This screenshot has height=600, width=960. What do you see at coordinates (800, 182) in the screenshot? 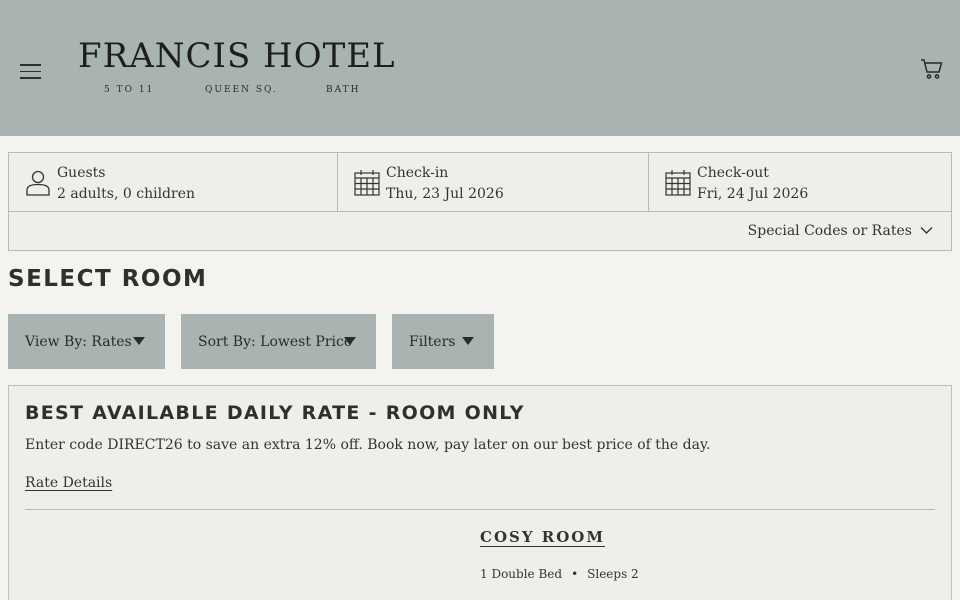
I see `checkout-date-picker: Check-out Fri, 24 Jul 2026` at bounding box center [800, 182].